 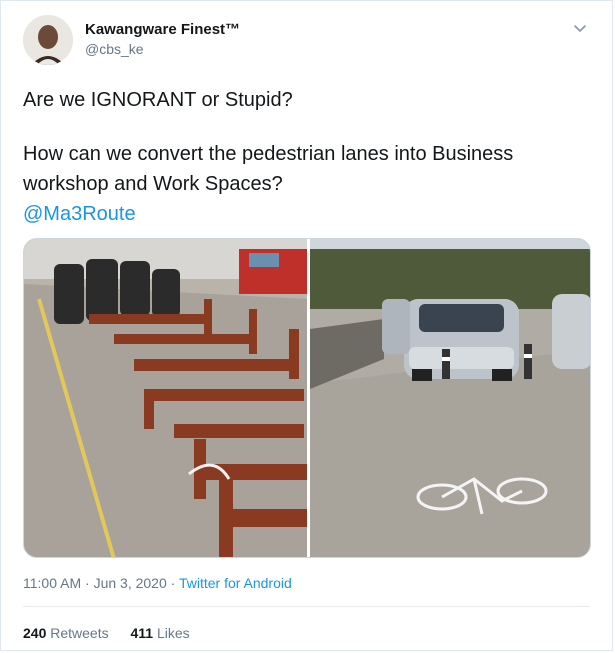 I want to click on likes-label: Likes, so click(x=173, y=633).